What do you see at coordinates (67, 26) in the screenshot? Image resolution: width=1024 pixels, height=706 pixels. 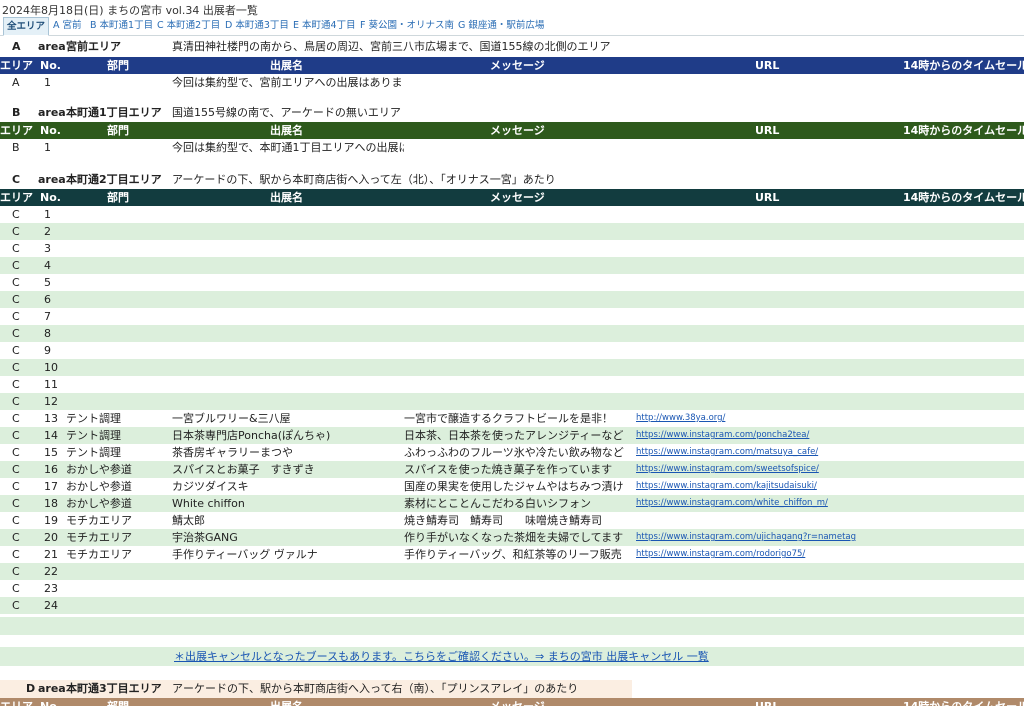 I see `tab-area-a: A 宮前` at bounding box center [67, 26].